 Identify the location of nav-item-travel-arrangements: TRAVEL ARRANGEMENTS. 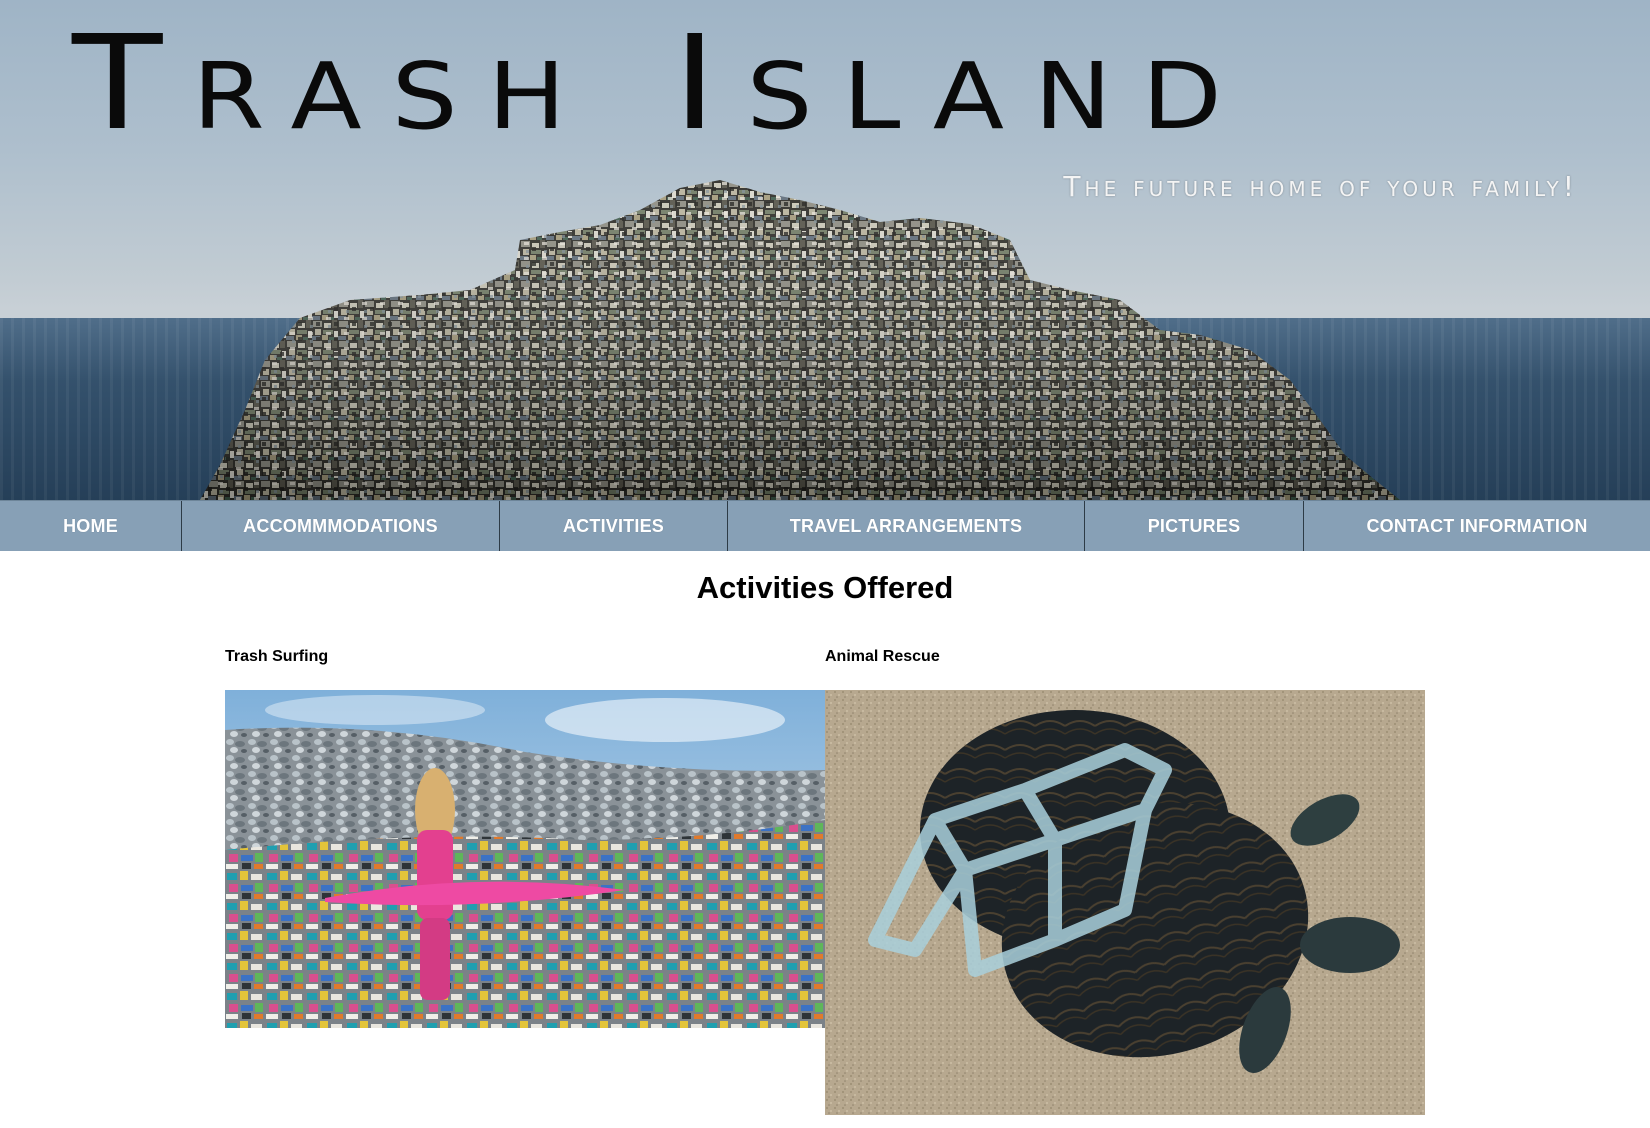
(906, 526).